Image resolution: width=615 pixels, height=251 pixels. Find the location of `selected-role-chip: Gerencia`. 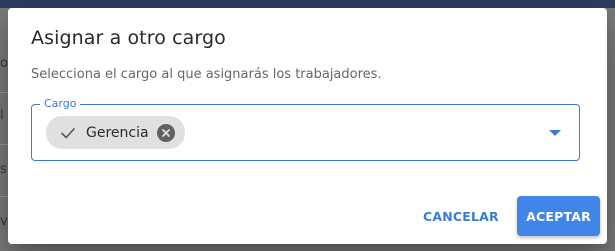

selected-role-chip: Gerencia is located at coordinates (115, 132).